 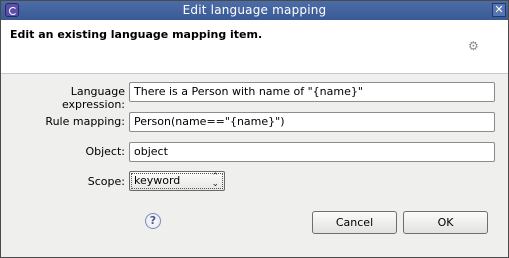 What do you see at coordinates (312, 92) in the screenshot?
I see `language-expression-input: There is a Person with name of "{name}"` at bounding box center [312, 92].